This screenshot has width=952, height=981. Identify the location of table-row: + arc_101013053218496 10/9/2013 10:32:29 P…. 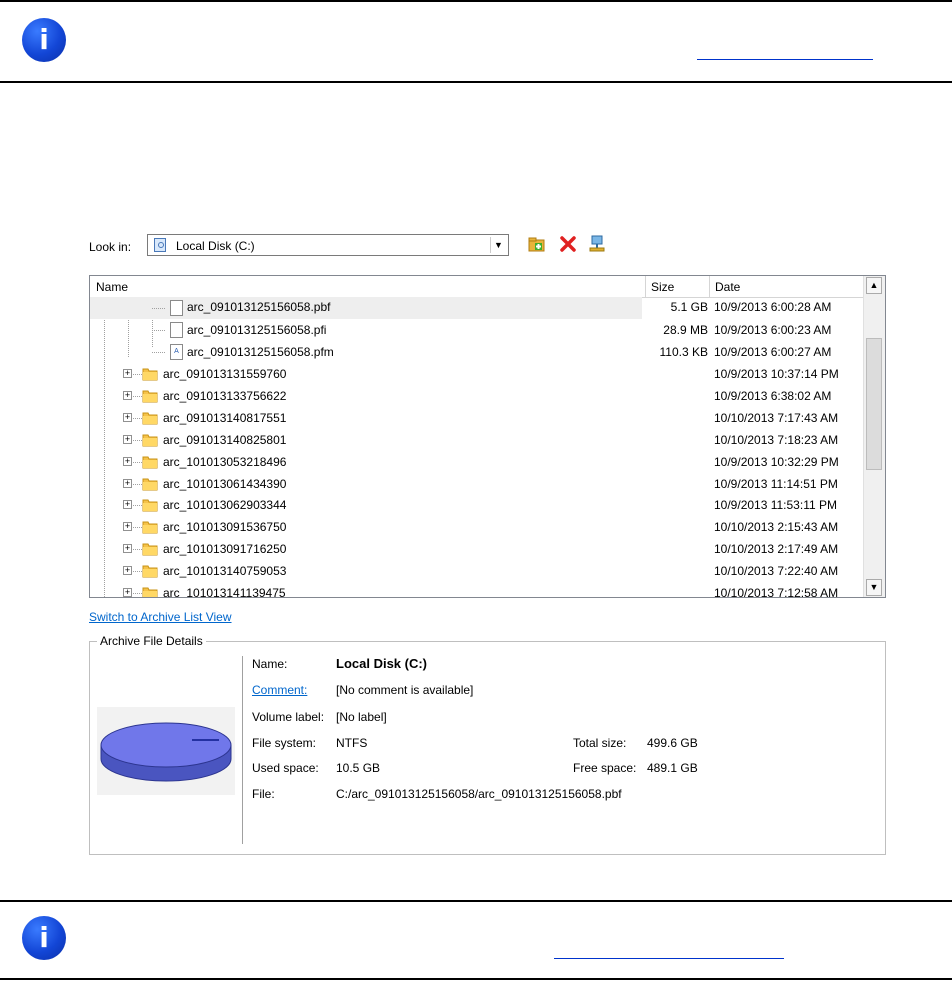
(477, 462).